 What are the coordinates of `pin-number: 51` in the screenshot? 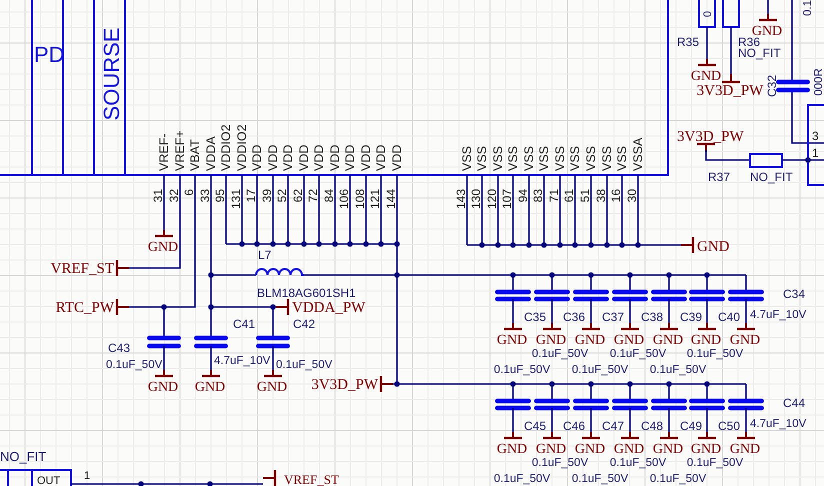 It's located at (585, 195).